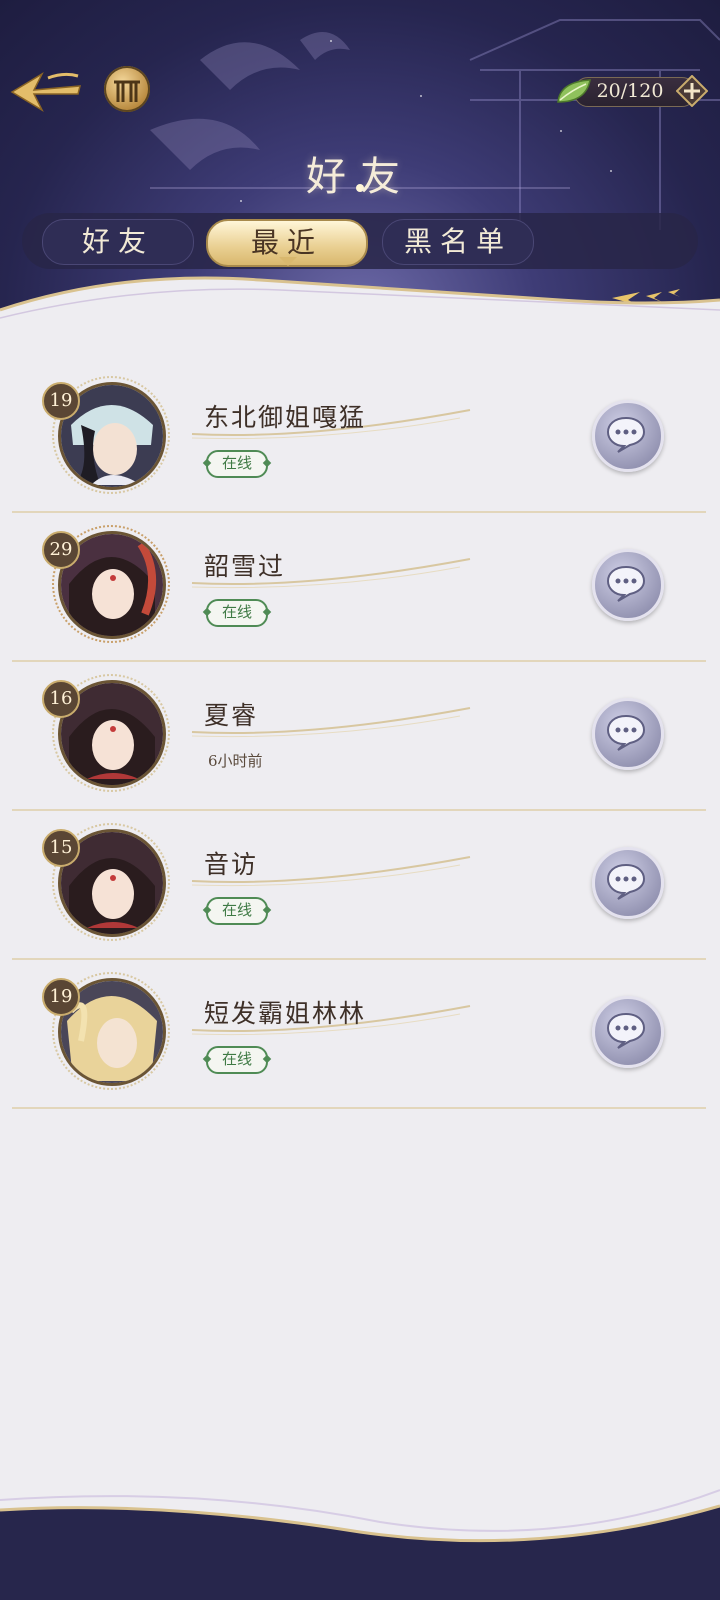 The height and width of the screenshot is (1600, 720). What do you see at coordinates (574, 91) in the screenshot?
I see `leaf-icon` at bounding box center [574, 91].